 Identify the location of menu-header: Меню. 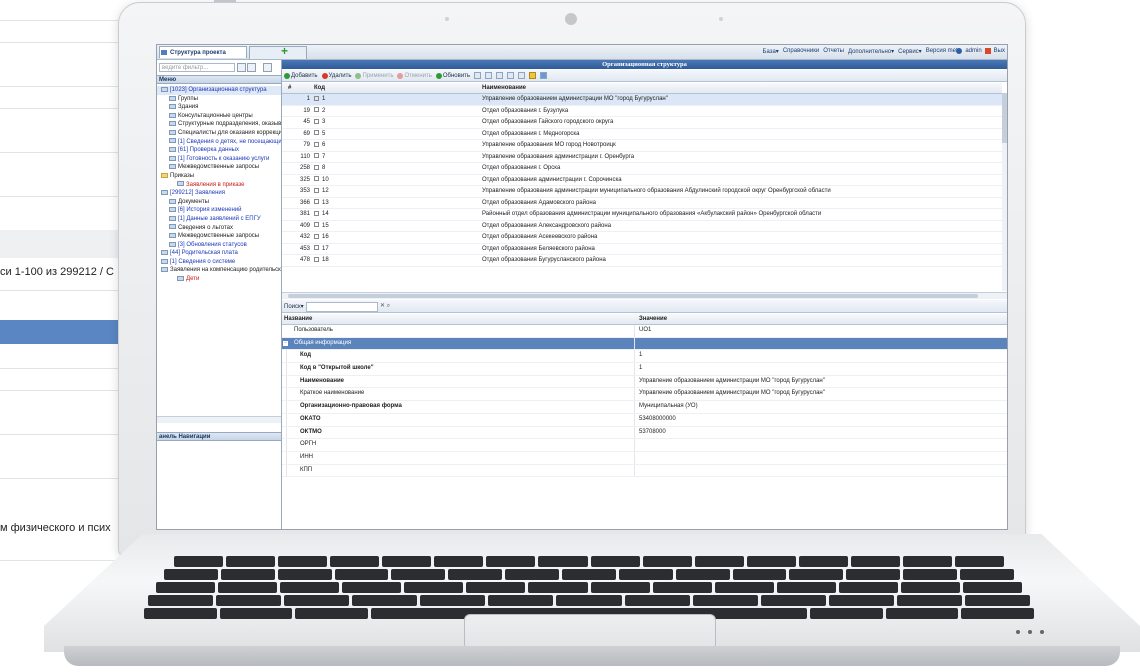
(219, 79).